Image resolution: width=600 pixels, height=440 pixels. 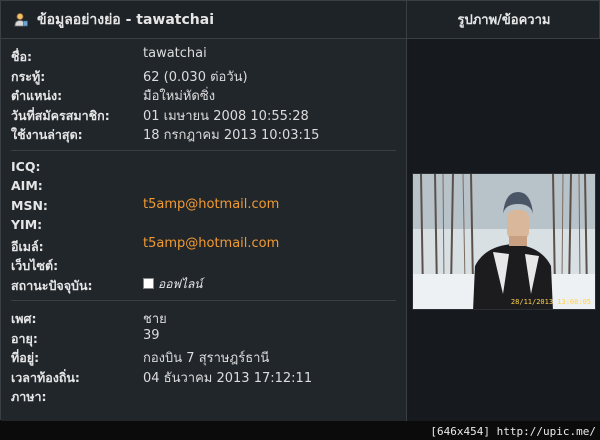 I want to click on last-active-label: ใช้งานล่าสุด:, so click(x=47, y=134).